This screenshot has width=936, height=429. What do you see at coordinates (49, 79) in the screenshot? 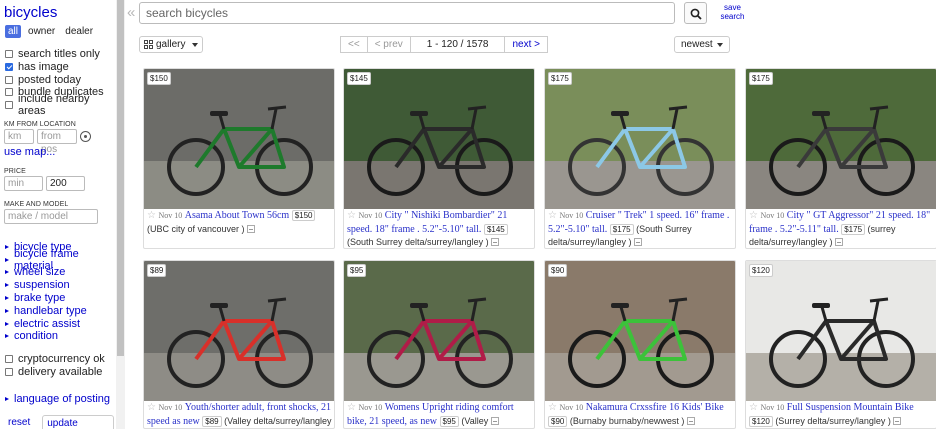
I see `checkbox-label: posted today` at bounding box center [49, 79].